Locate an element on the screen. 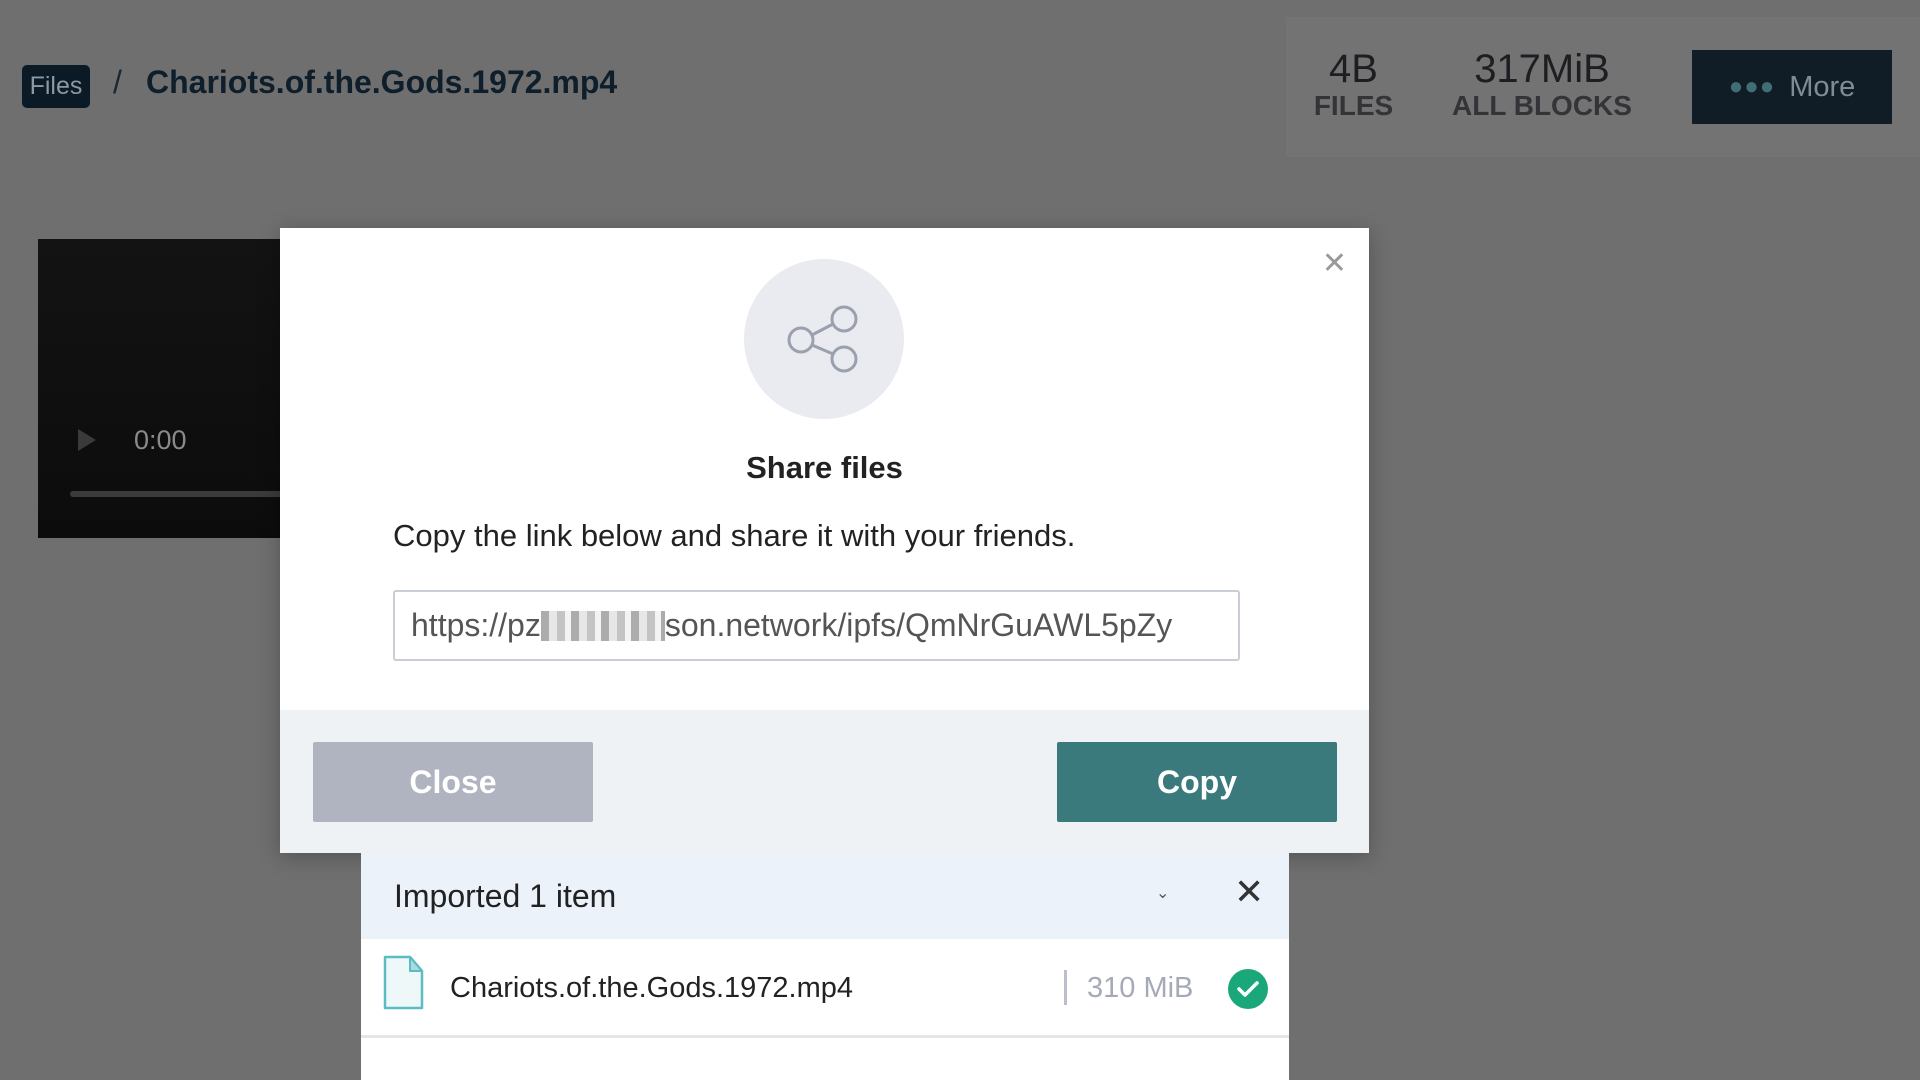 The image size is (1920, 1080). more-label: More is located at coordinates (1822, 86).